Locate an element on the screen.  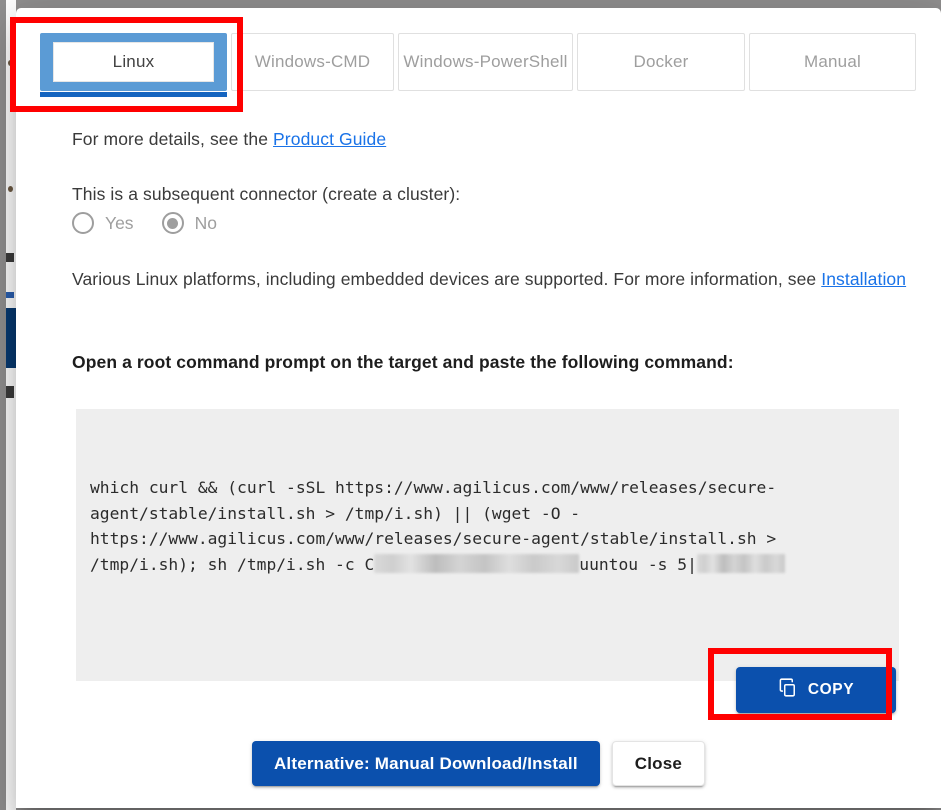
radio-yes-icon is located at coordinates (83, 223).